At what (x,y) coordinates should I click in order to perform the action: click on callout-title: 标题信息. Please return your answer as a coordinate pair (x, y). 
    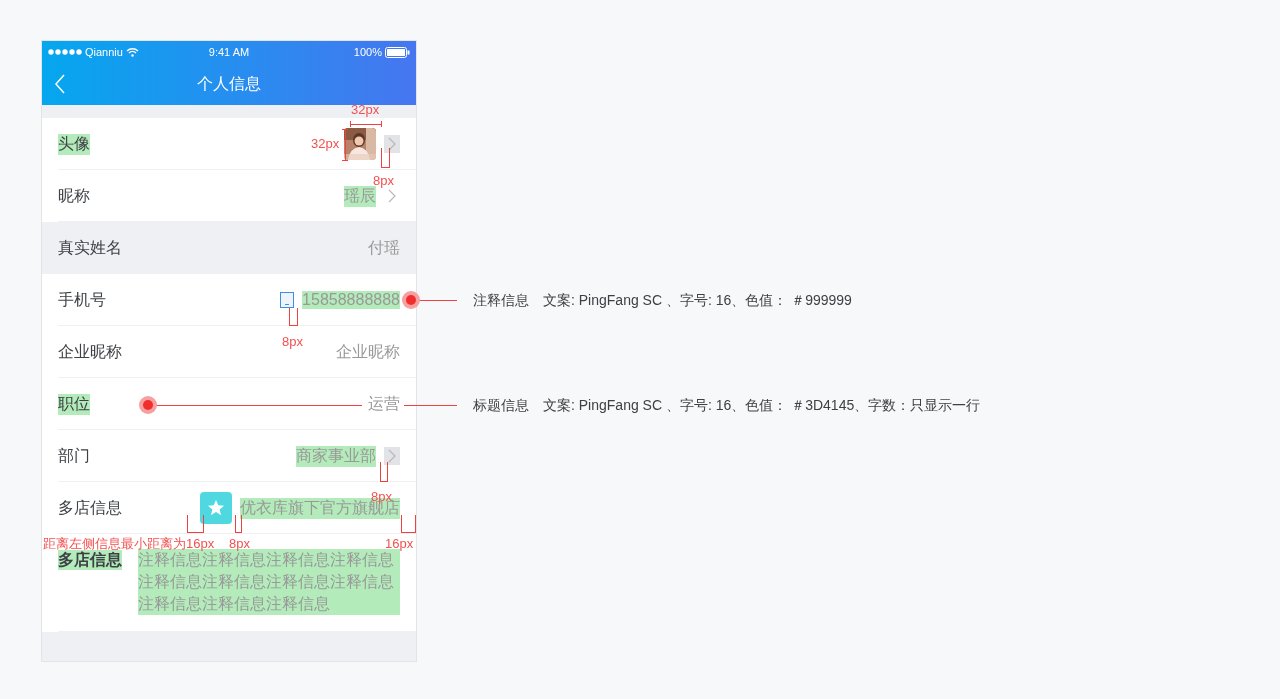
    Looking at the image, I should click on (501, 405).